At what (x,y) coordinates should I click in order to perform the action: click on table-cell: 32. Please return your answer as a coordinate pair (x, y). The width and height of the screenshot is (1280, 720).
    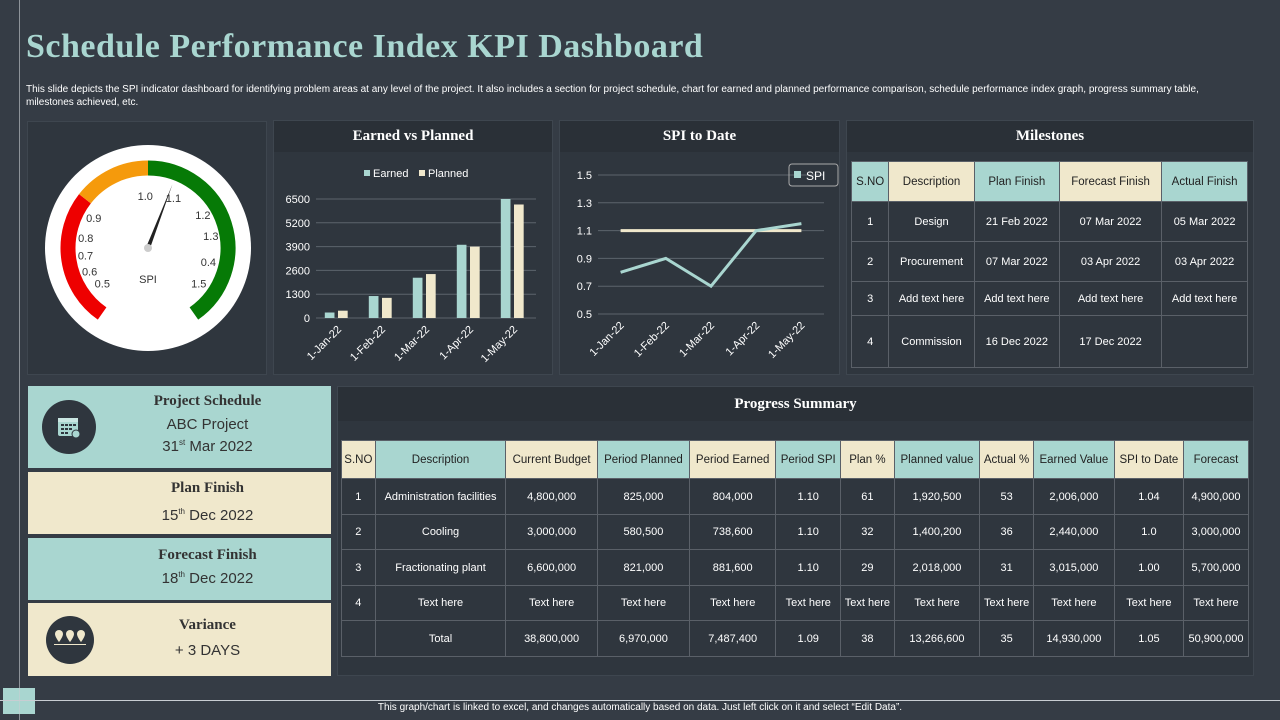
    Looking at the image, I should click on (867, 532).